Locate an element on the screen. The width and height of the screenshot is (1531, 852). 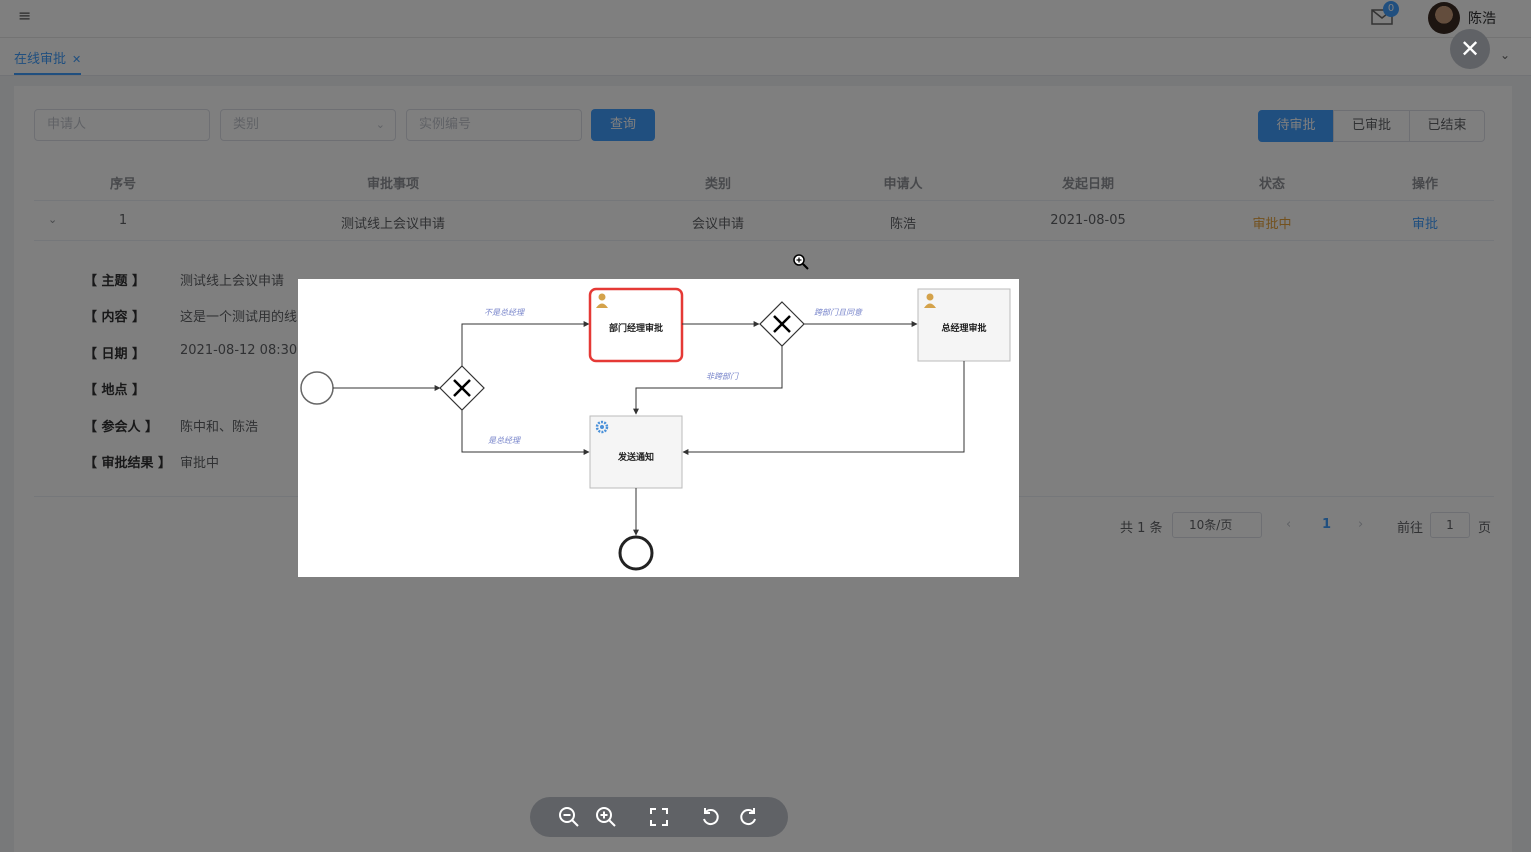
fit-screen-icon is located at coordinates (659, 817).